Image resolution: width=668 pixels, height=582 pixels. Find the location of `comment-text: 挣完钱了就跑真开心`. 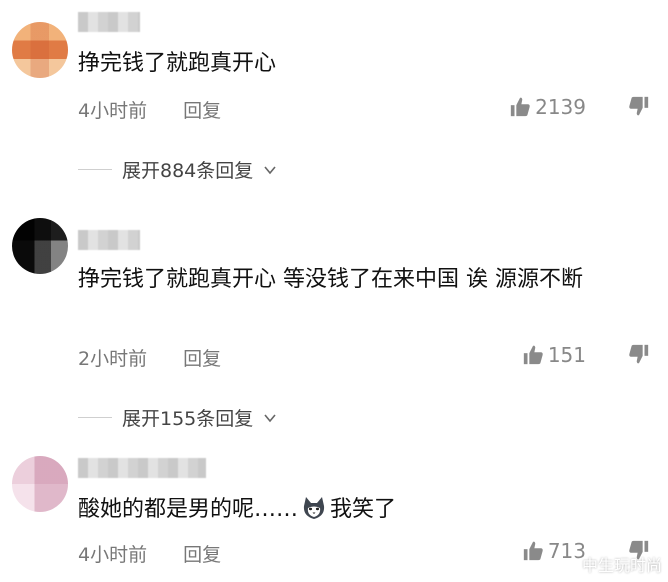

comment-text: 挣完钱了就跑真开心 is located at coordinates (177, 63).